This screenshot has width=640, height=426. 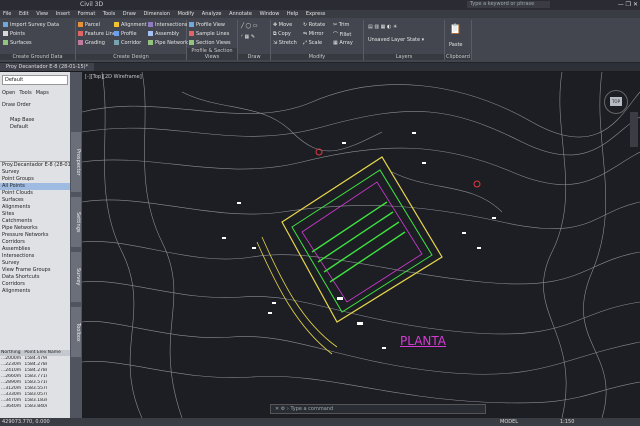 What do you see at coordinates (634, 129) in the screenshot?
I see `nav-bar` at bounding box center [634, 129].